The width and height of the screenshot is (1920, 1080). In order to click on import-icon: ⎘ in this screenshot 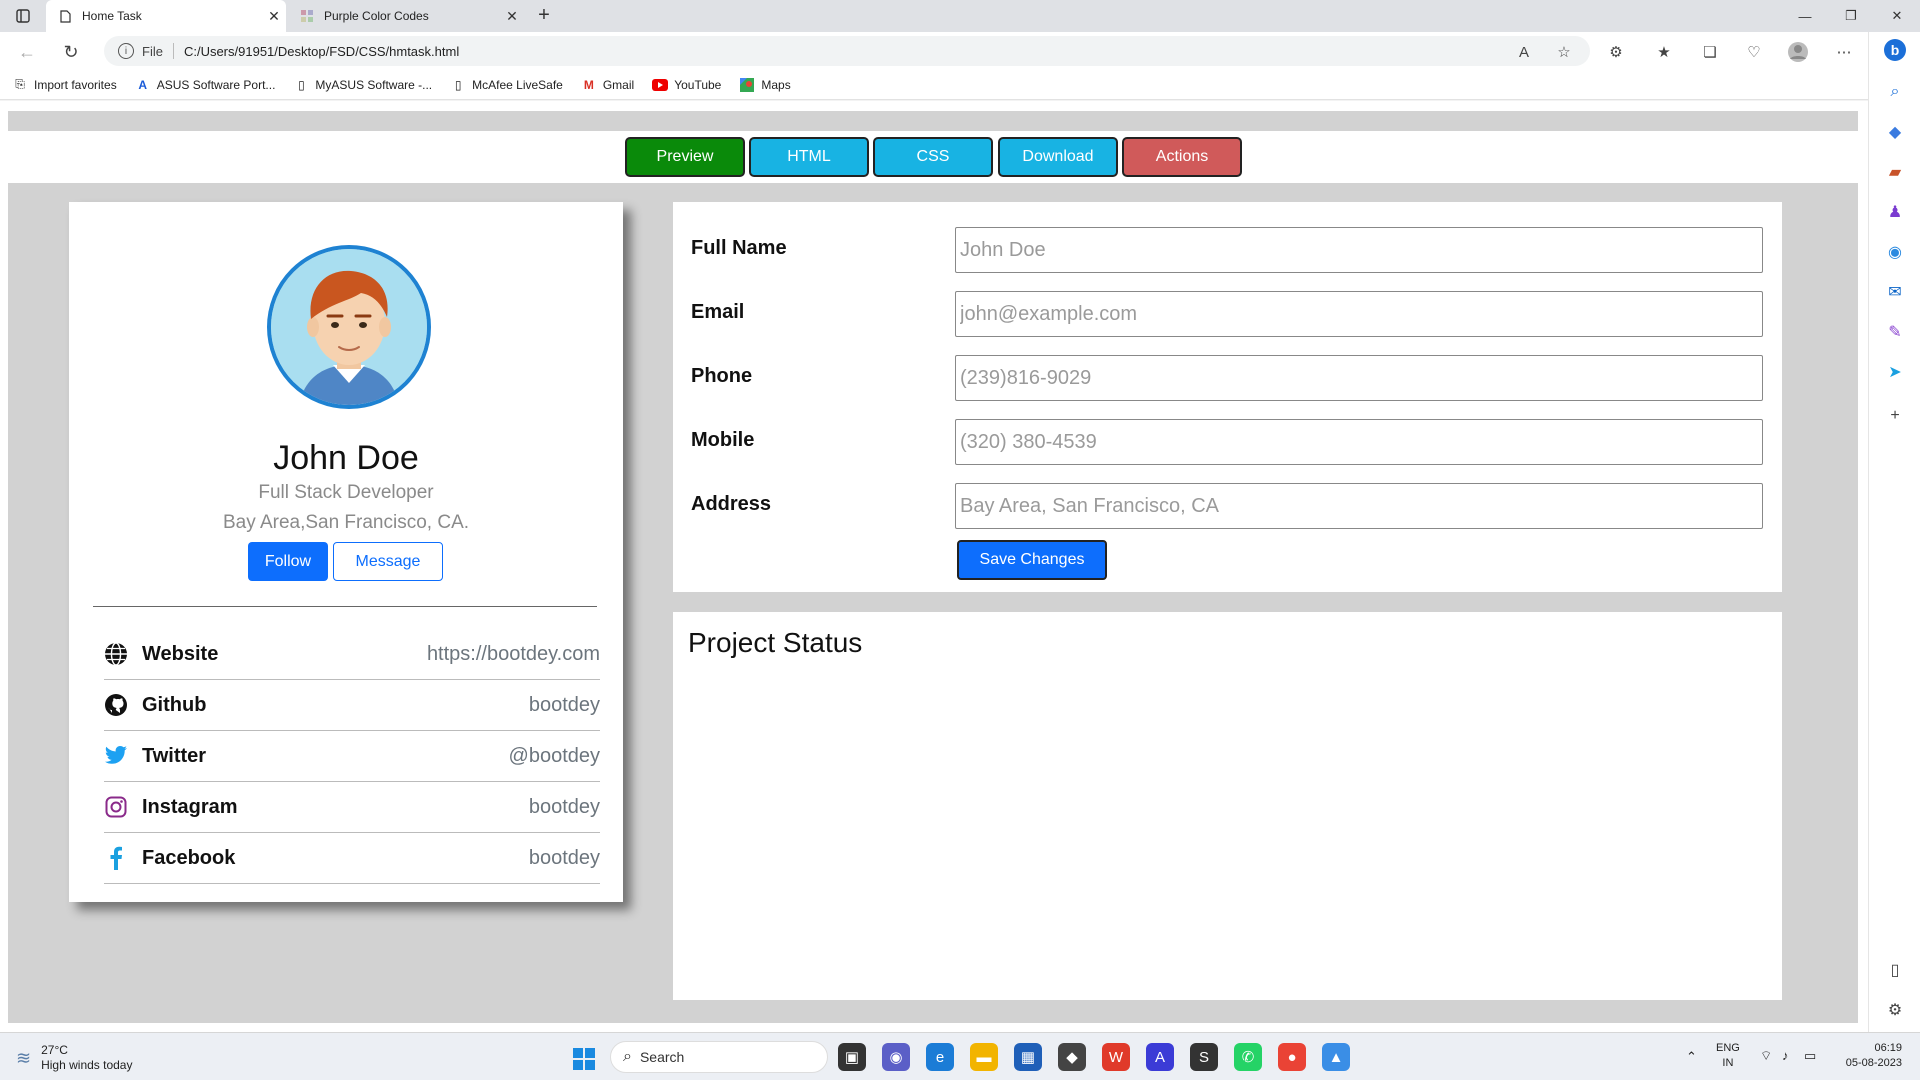, I will do `click(20, 84)`.